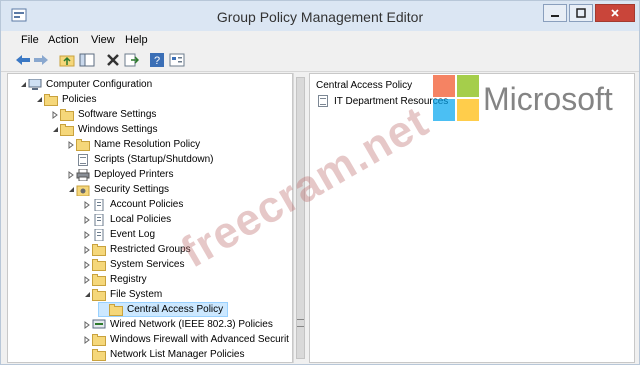  I want to click on tree-item-file-system: File System, so click(122, 294).